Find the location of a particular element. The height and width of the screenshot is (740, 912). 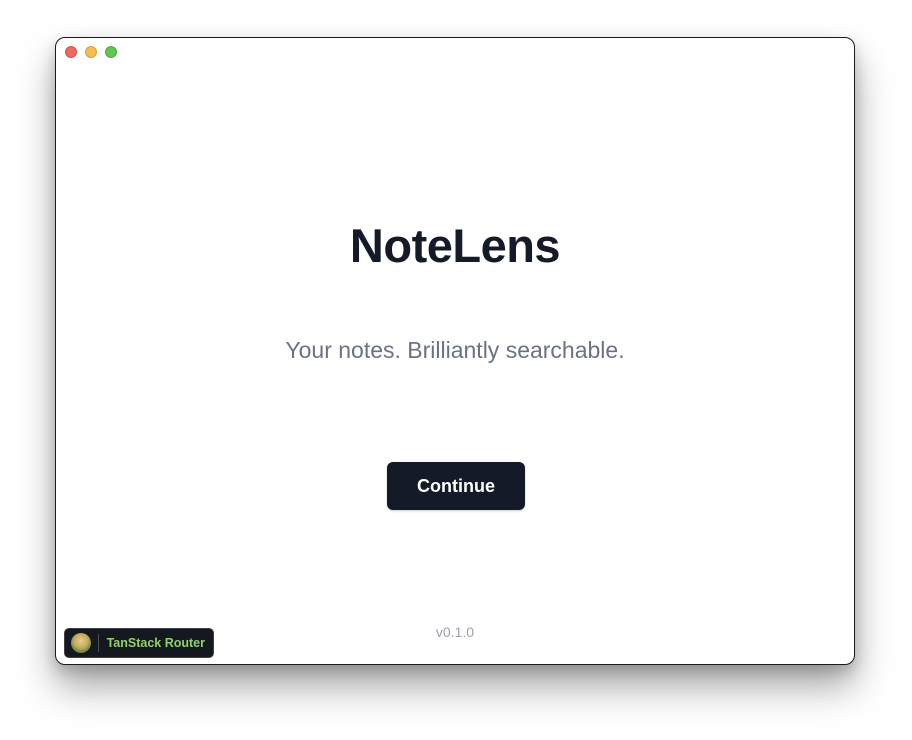

window-controls is located at coordinates (91, 52).